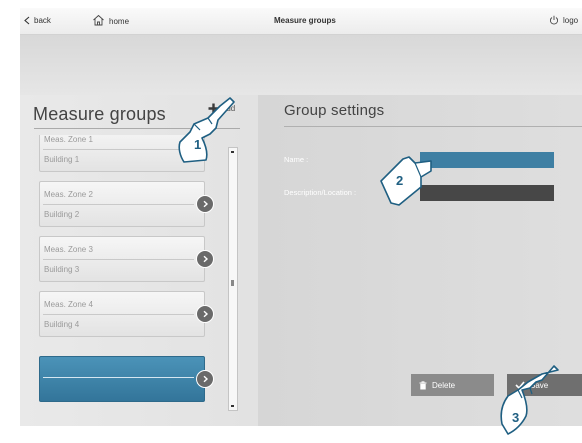 Image resolution: width=582 pixels, height=443 pixels. What do you see at coordinates (126, 379) in the screenshot?
I see `list-item-new-selected` at bounding box center [126, 379].